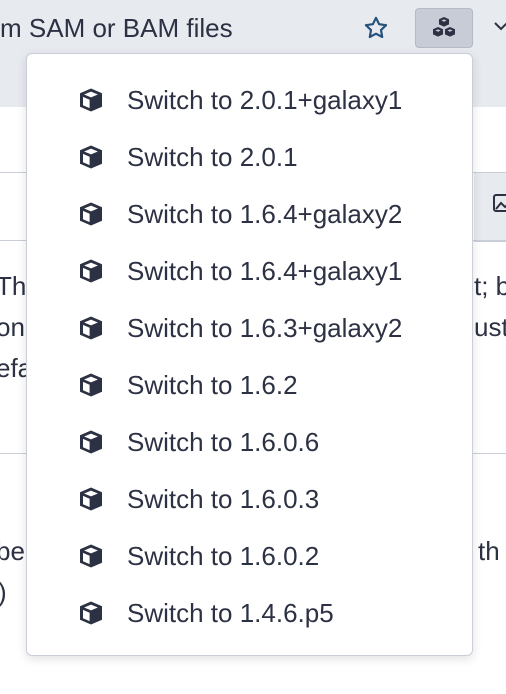 The height and width of the screenshot is (694, 506). What do you see at coordinates (12, 327) in the screenshot?
I see `help-text-fragment: on` at bounding box center [12, 327].